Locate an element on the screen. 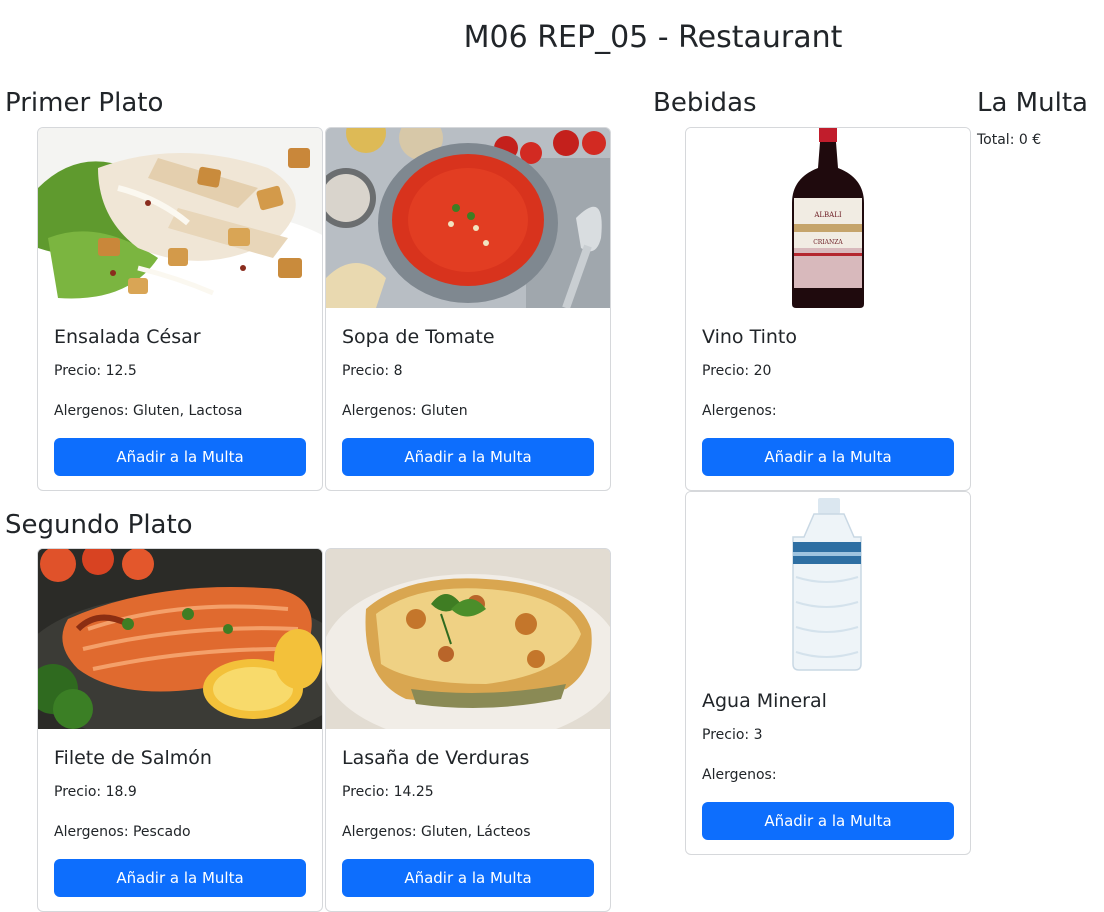  dish-price: Precio: 14.25 is located at coordinates (388, 792).